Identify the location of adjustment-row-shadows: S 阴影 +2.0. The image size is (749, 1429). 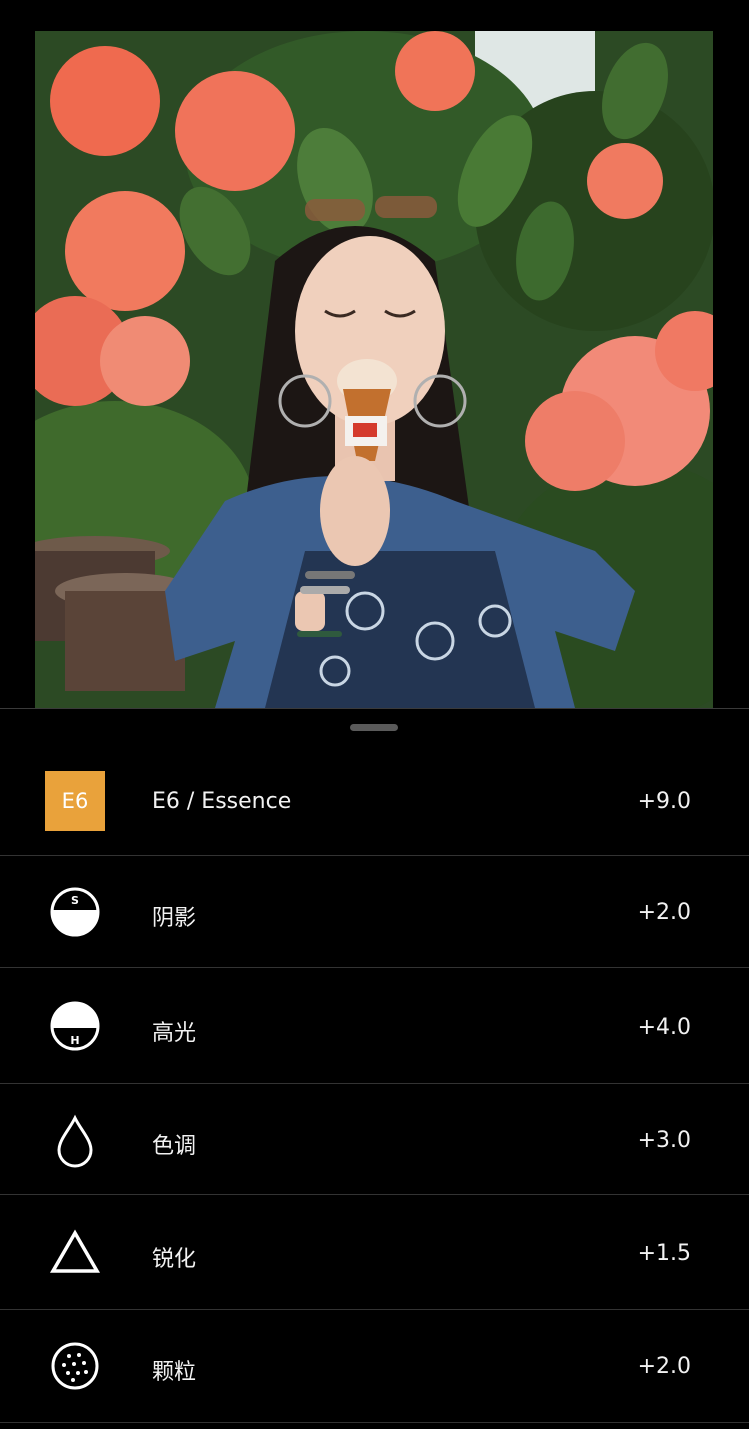
(374, 912).